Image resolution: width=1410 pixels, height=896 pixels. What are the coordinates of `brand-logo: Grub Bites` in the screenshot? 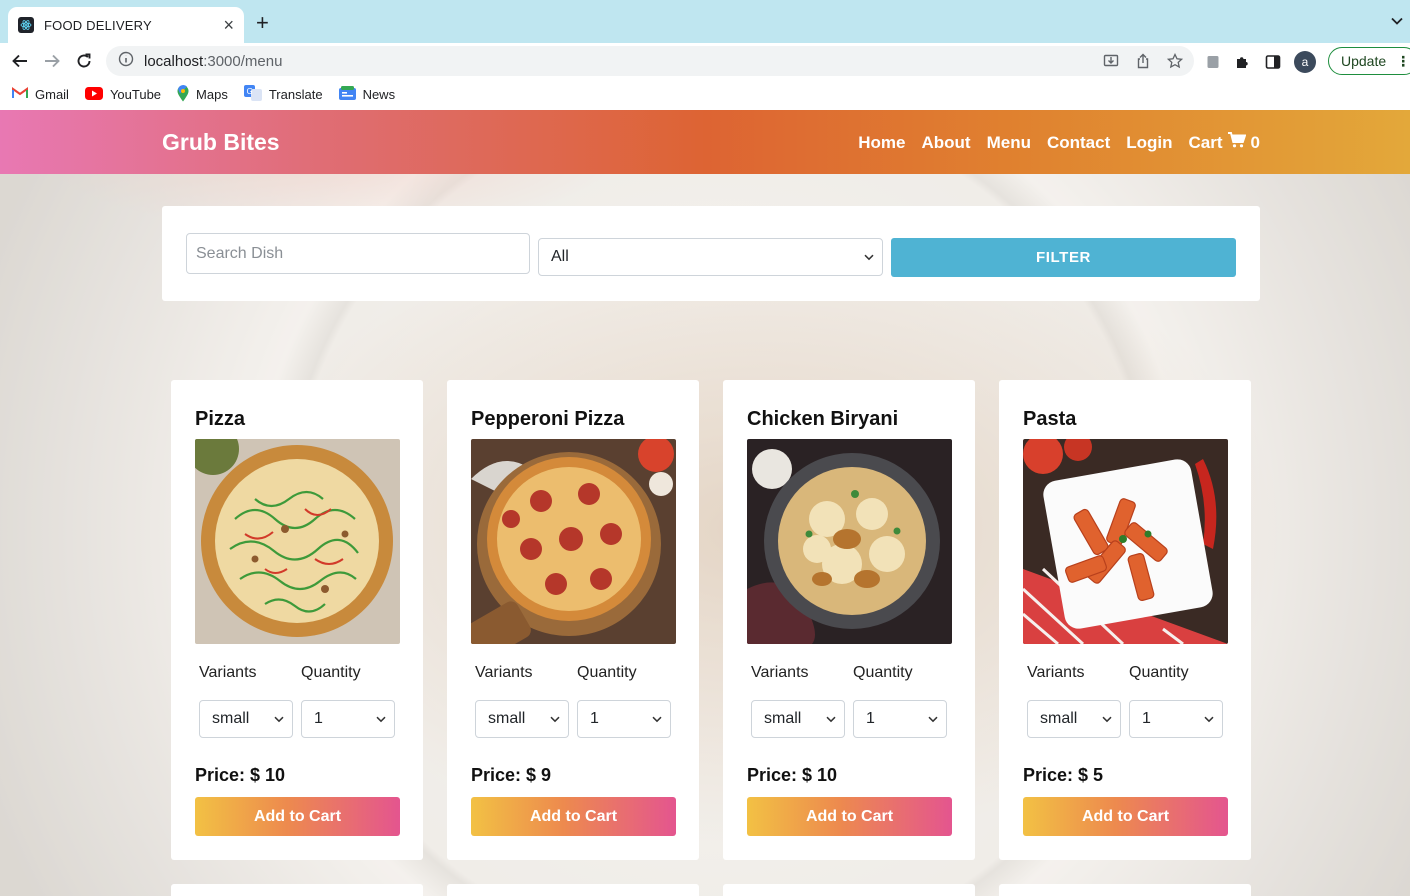 It's located at (221, 142).